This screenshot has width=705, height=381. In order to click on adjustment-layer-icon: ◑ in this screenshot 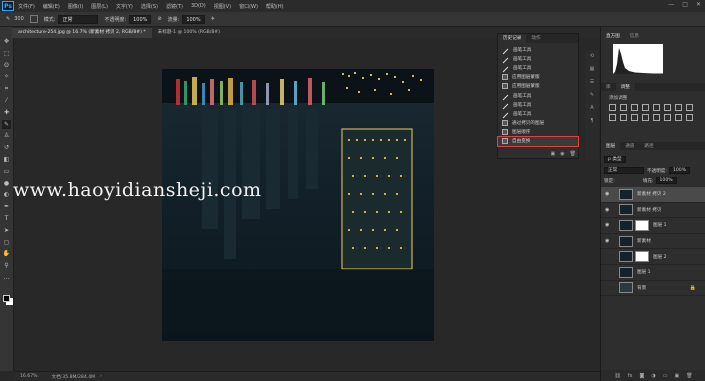, I will do `click(653, 376)`.